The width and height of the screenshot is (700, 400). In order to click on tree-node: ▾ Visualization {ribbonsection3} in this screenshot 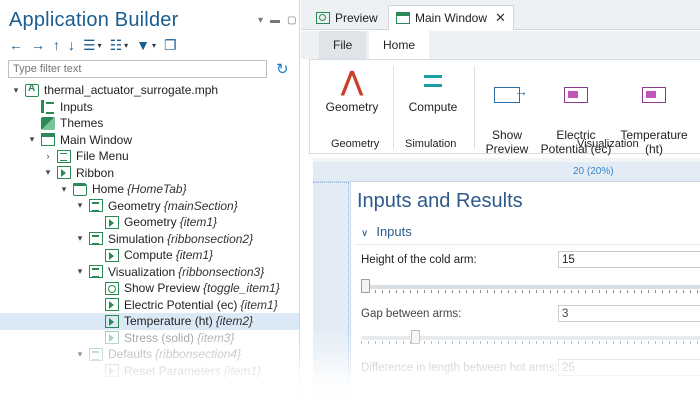, I will do `click(149, 272)`.